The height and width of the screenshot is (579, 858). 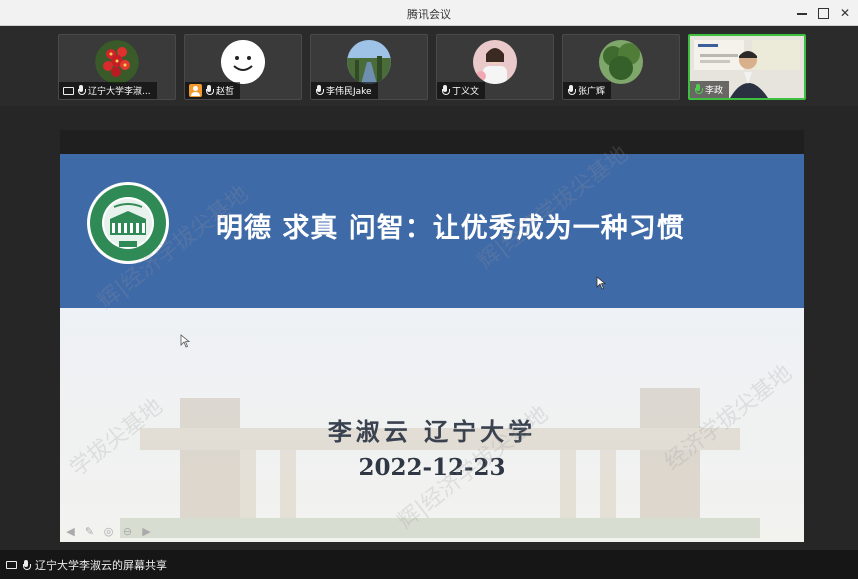 What do you see at coordinates (128, 223) in the screenshot?
I see `university-logo` at bounding box center [128, 223].